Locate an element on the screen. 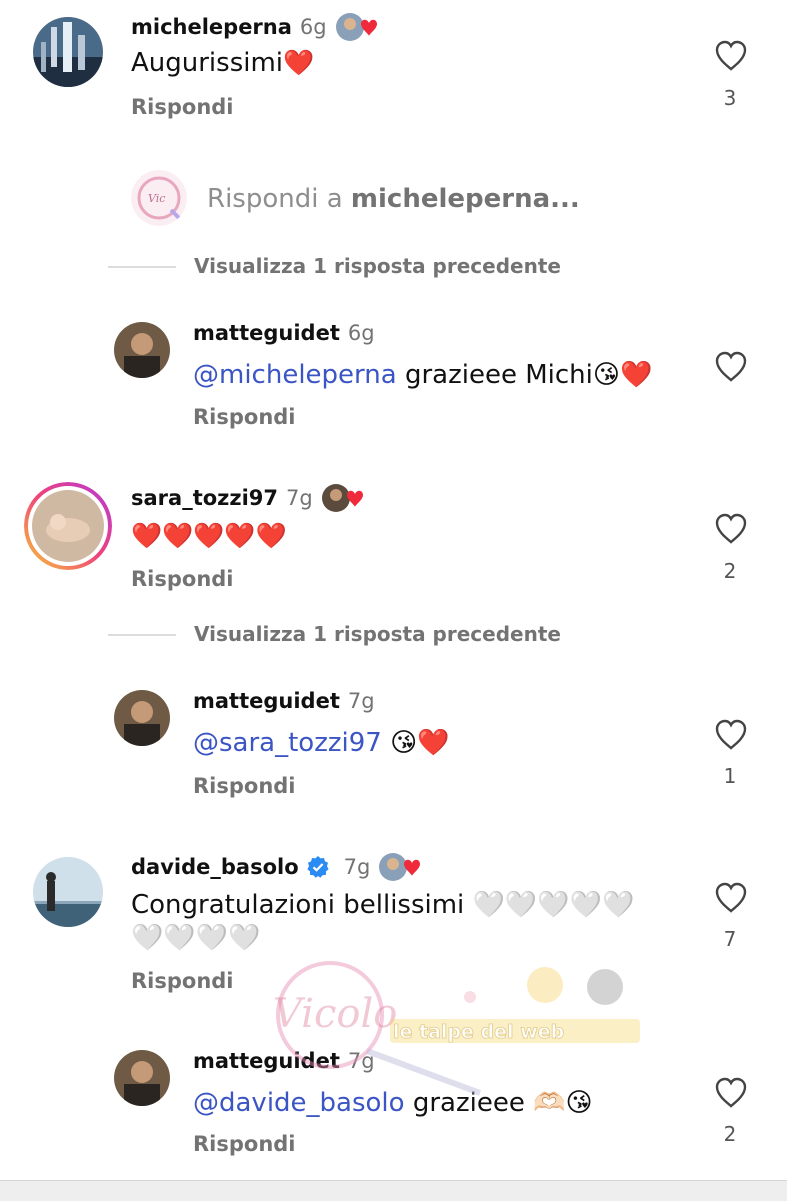  like-count: 3 is located at coordinates (730, 98).